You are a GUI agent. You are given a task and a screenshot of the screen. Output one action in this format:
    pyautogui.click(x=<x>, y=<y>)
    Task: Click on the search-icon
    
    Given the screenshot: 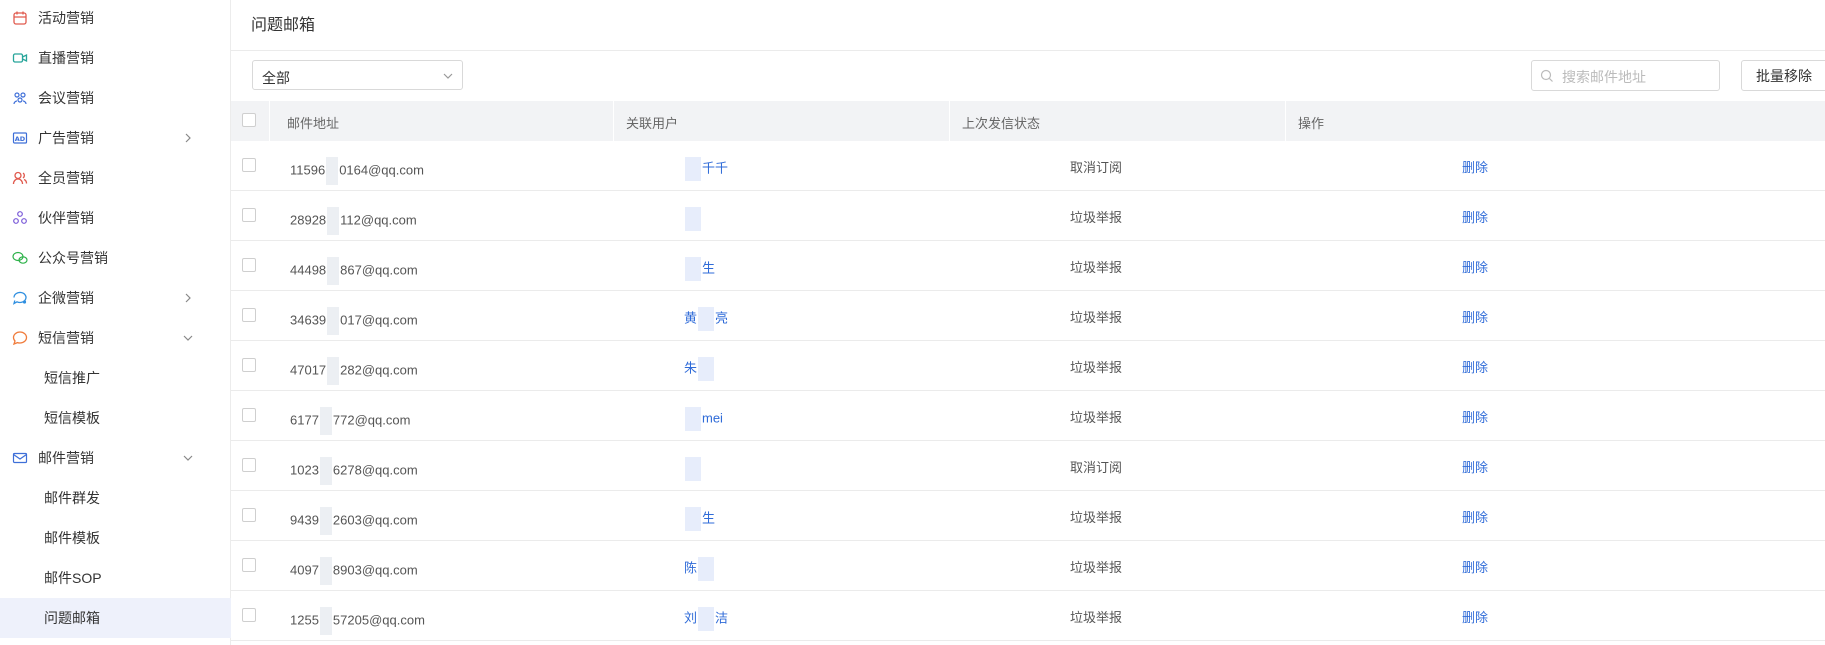 What is the action you would take?
    pyautogui.click(x=1547, y=76)
    